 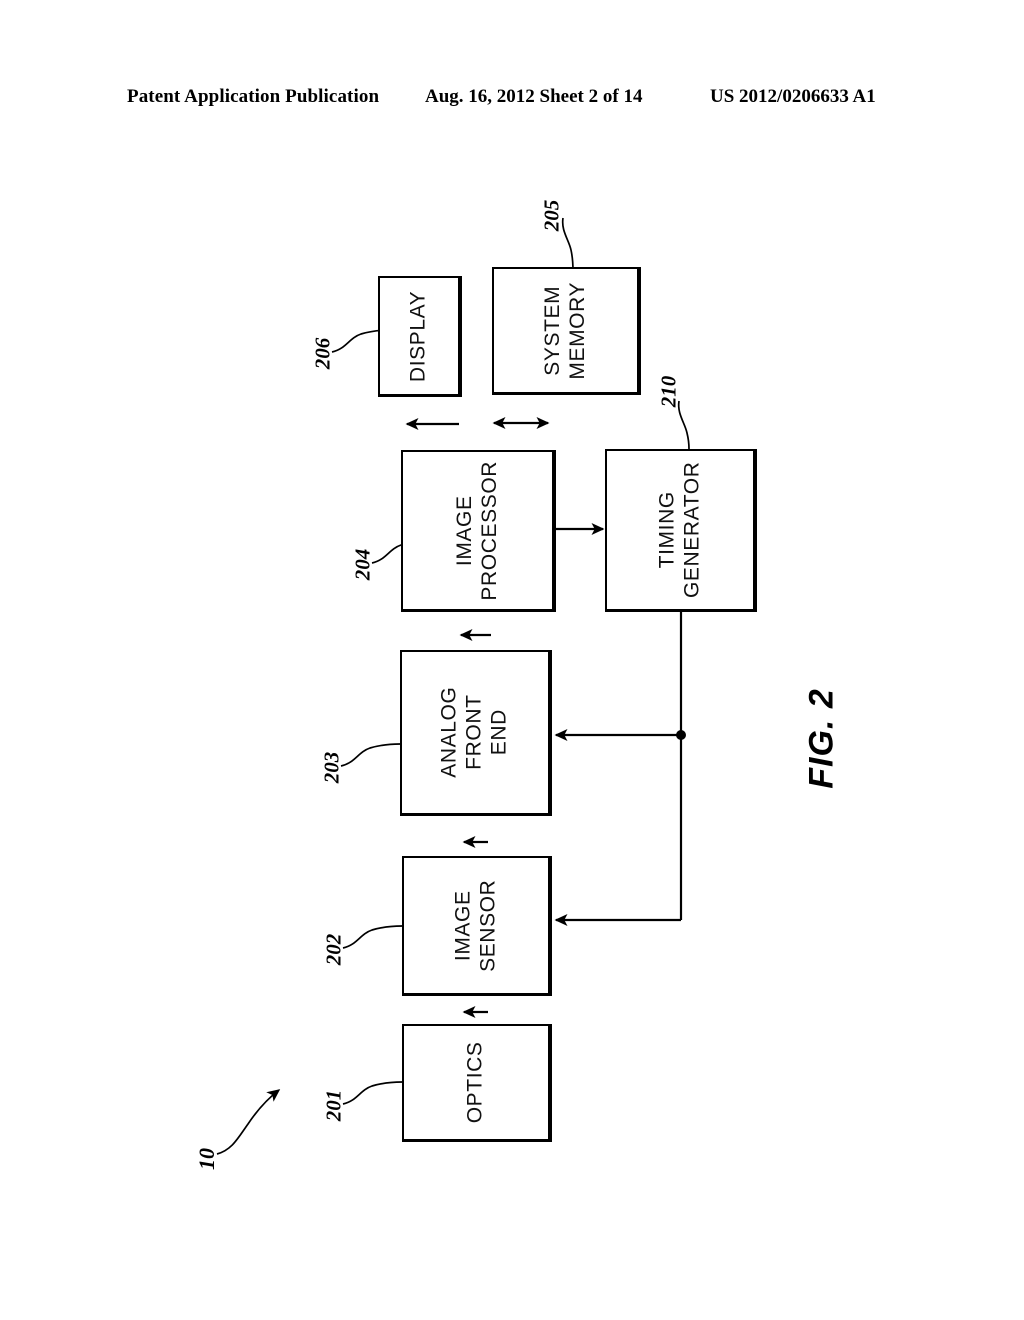 I want to click on block-image-processor-label: IMAGE PROCESSOR, so click(x=476, y=530).